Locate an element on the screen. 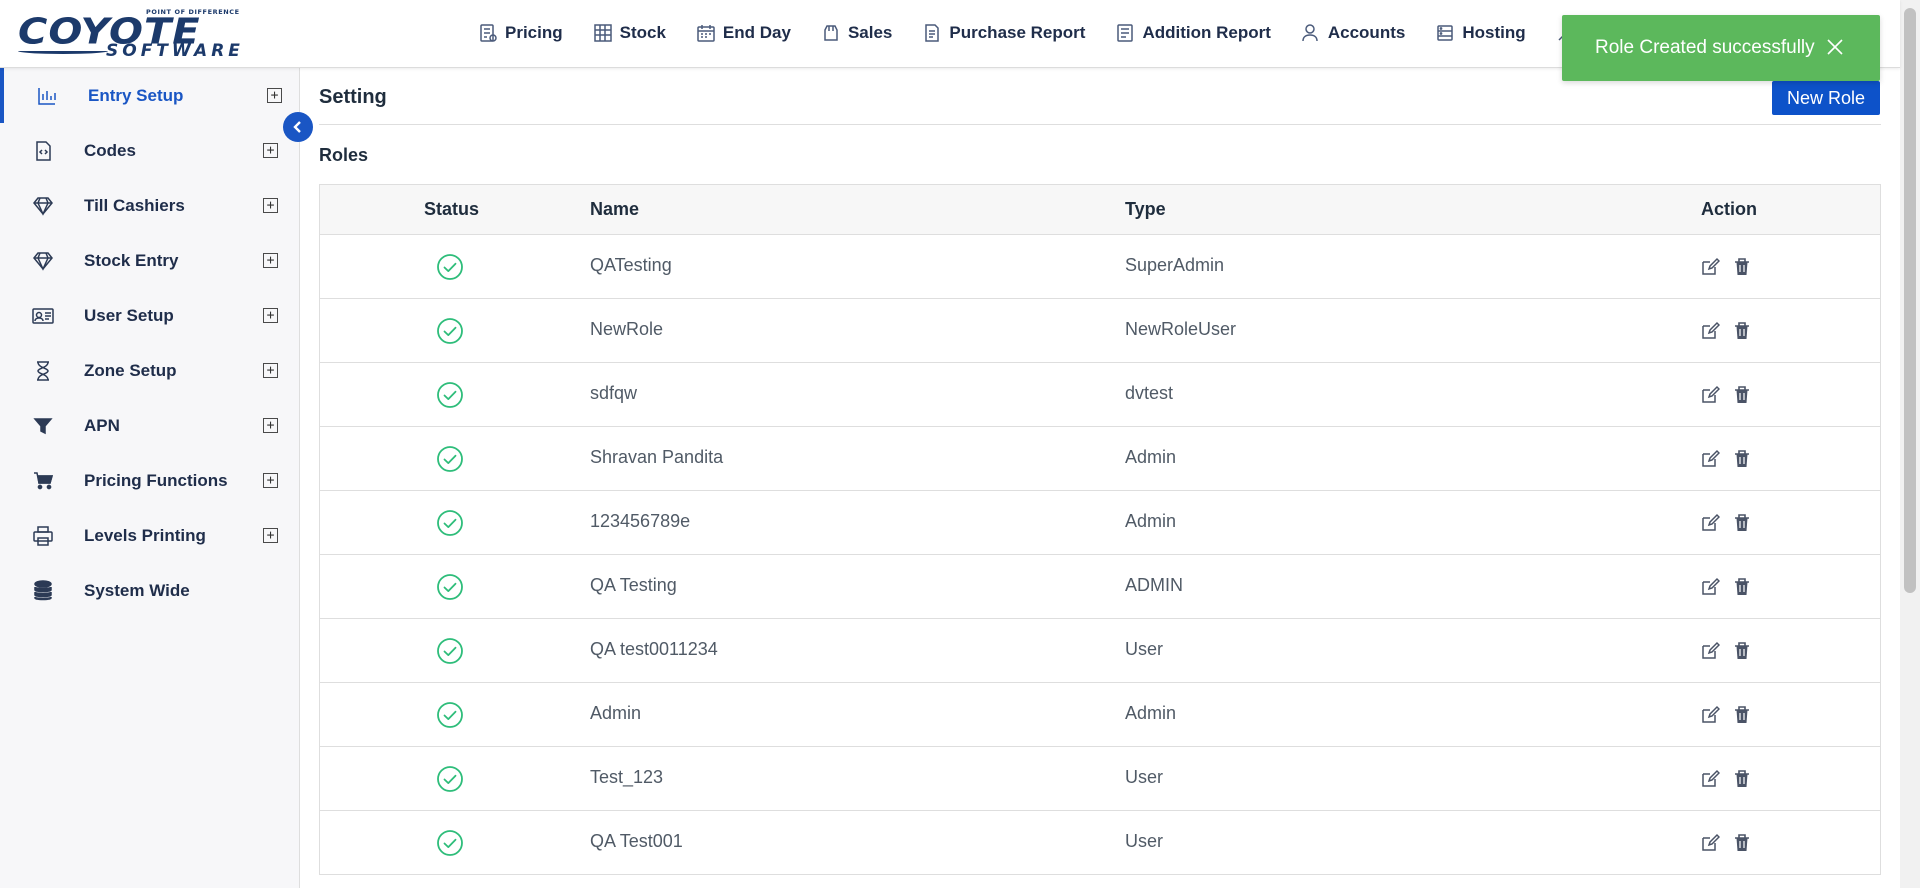  table-row: Test_123 User is located at coordinates (1100, 779).